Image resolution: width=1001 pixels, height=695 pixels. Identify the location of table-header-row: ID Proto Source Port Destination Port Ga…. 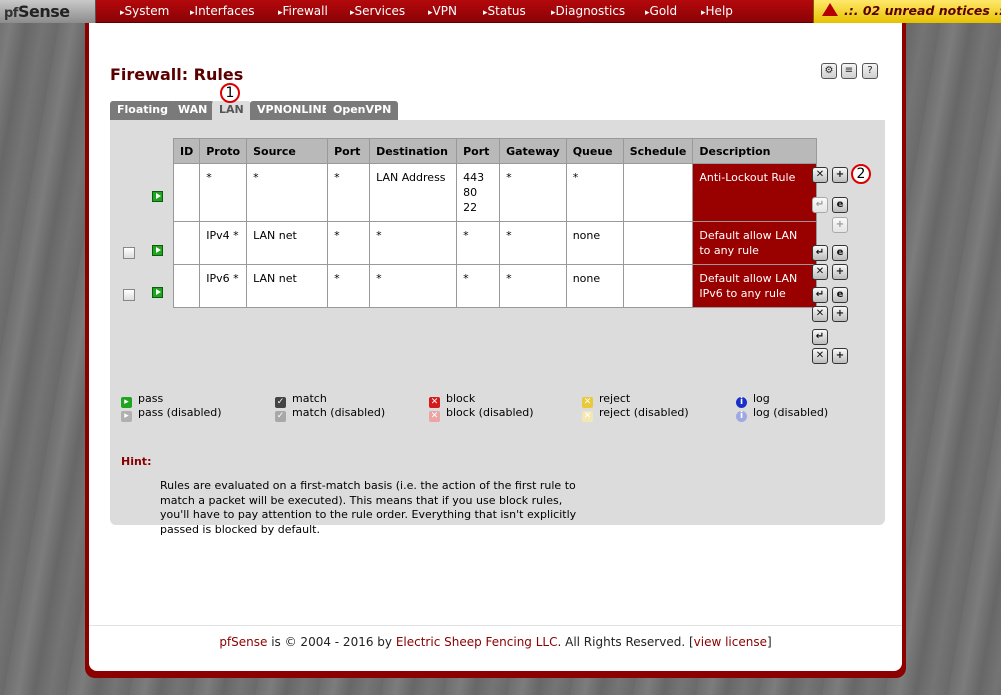
(495, 151).